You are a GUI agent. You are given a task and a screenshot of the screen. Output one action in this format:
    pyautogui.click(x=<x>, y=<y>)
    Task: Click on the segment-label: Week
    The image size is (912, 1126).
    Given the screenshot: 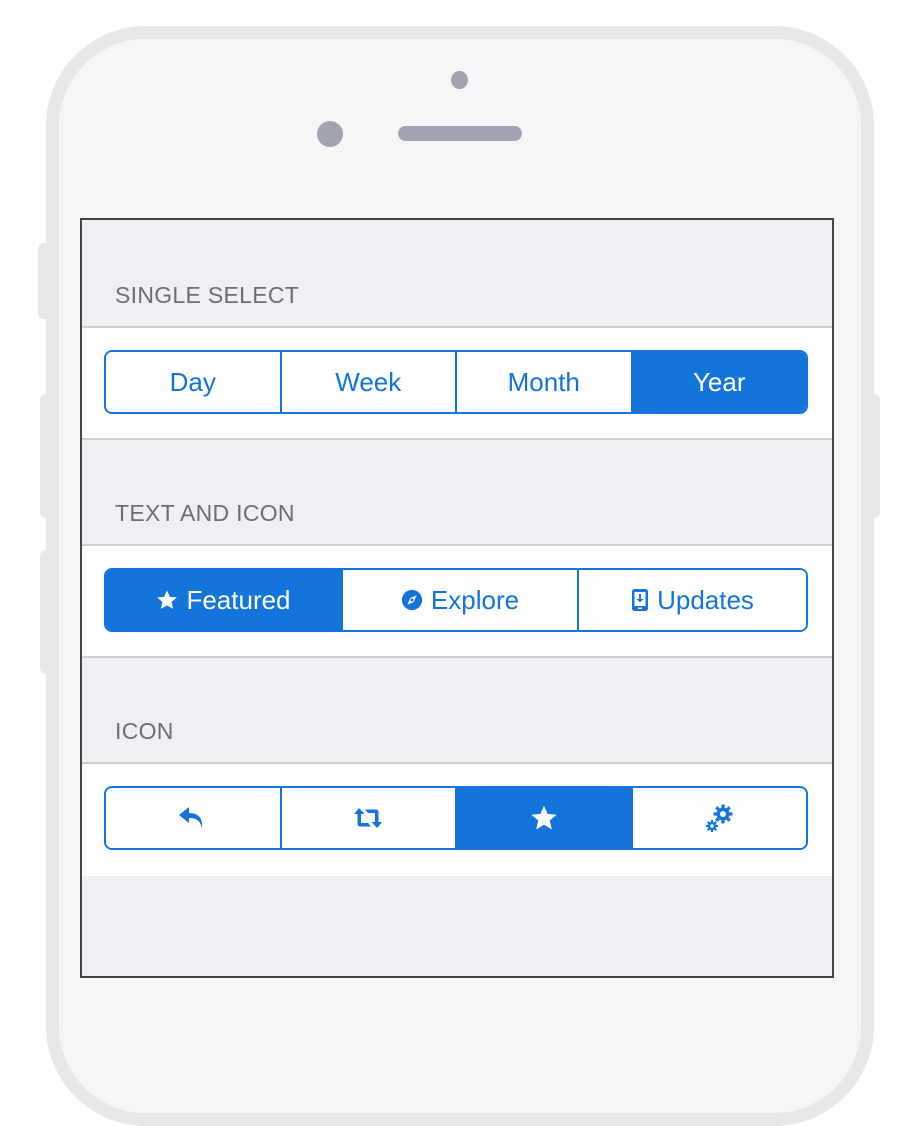 What is the action you would take?
    pyautogui.click(x=368, y=381)
    